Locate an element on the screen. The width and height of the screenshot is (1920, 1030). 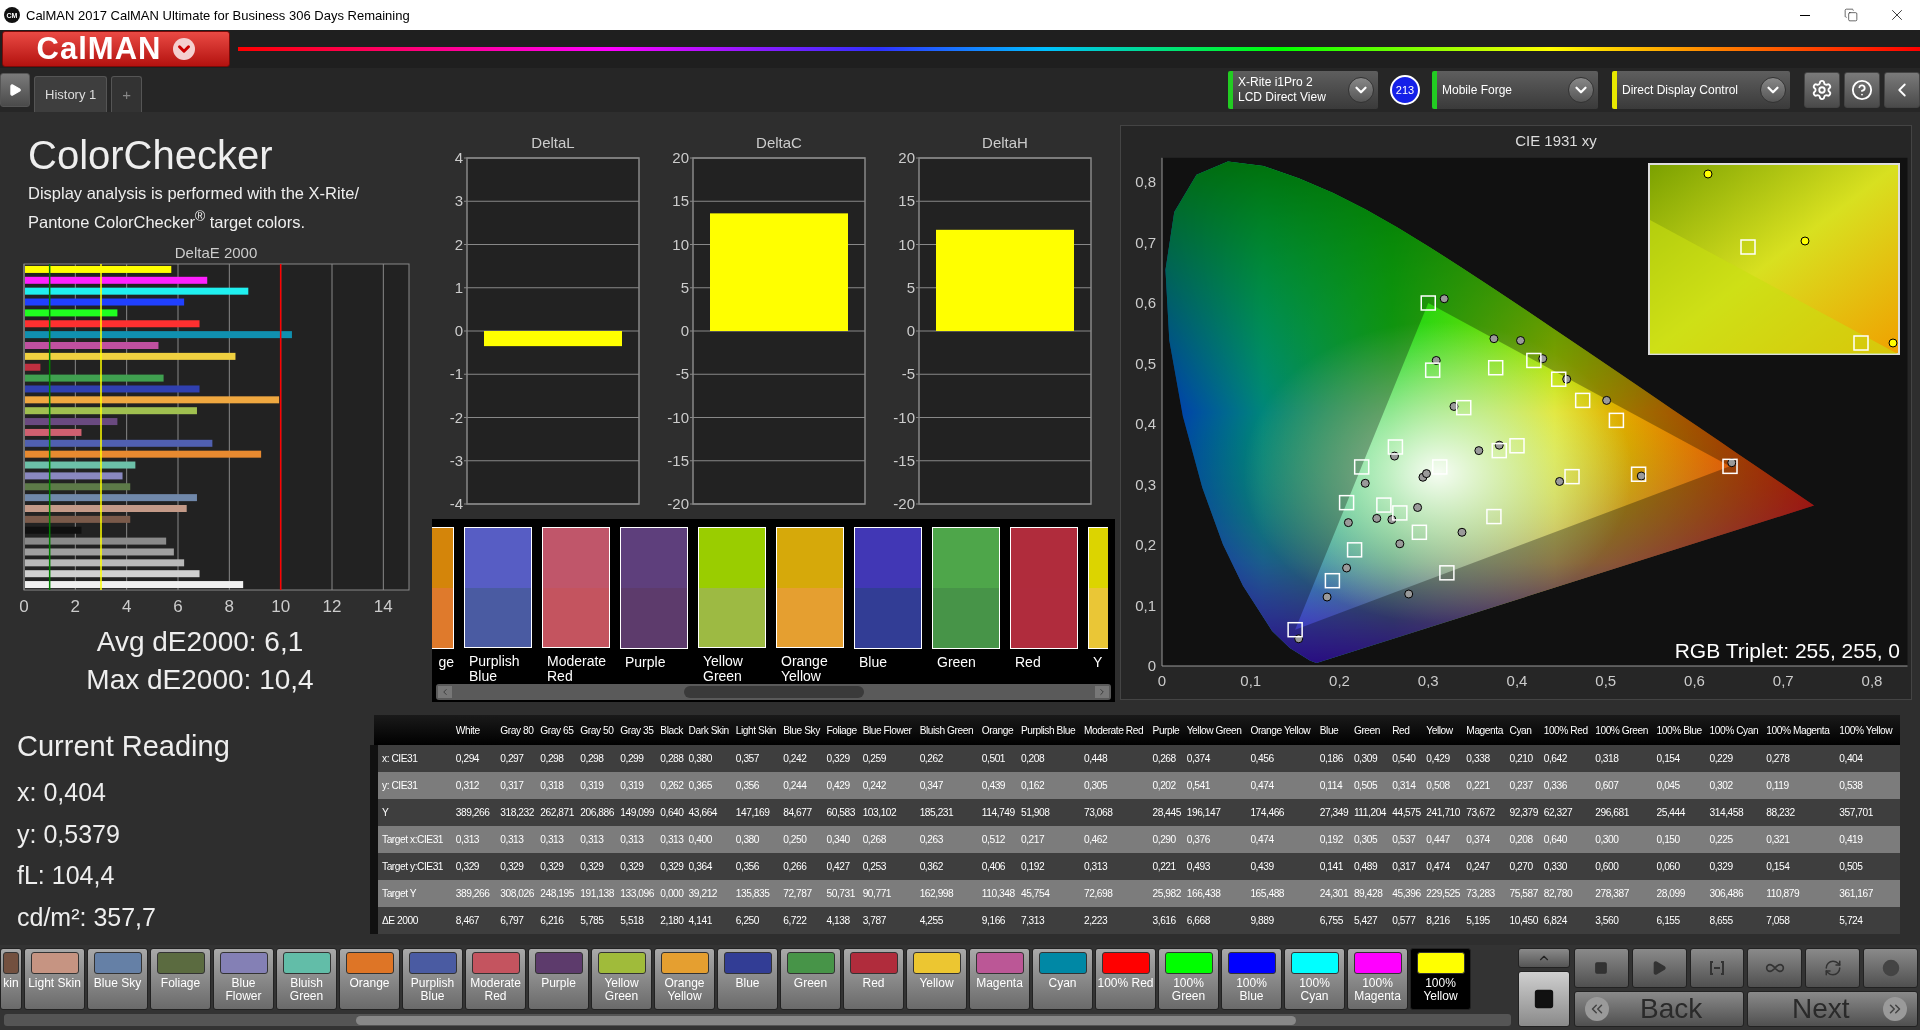
color-patch-button: 100% Yellow is located at coordinates (1440, 979).